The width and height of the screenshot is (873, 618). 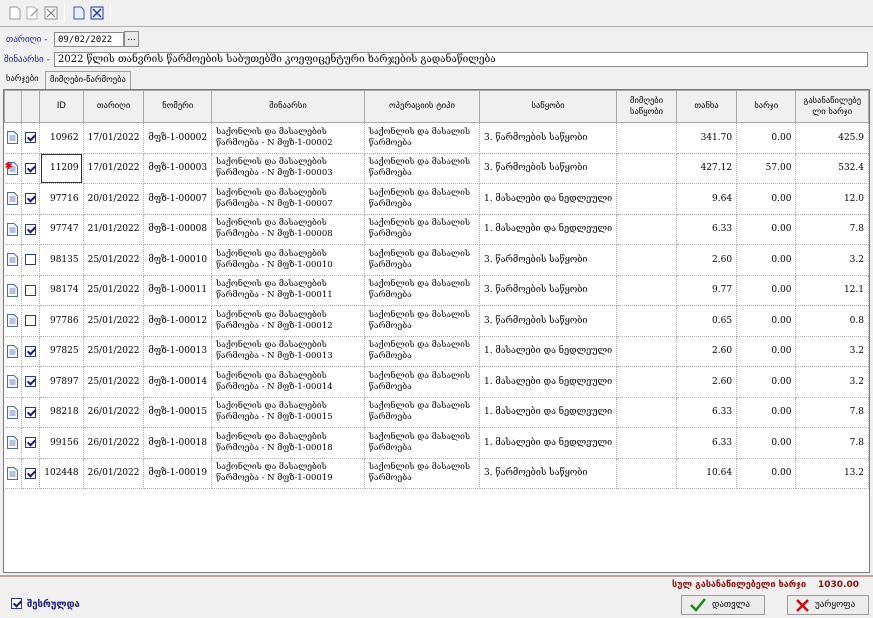 What do you see at coordinates (707, 473) in the screenshot?
I see `cell-amount: 10.64` at bounding box center [707, 473].